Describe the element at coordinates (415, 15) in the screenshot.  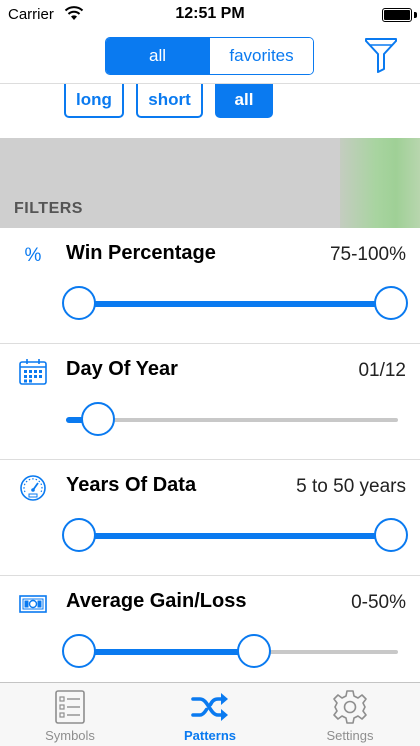
I see `battery-tip` at that location.